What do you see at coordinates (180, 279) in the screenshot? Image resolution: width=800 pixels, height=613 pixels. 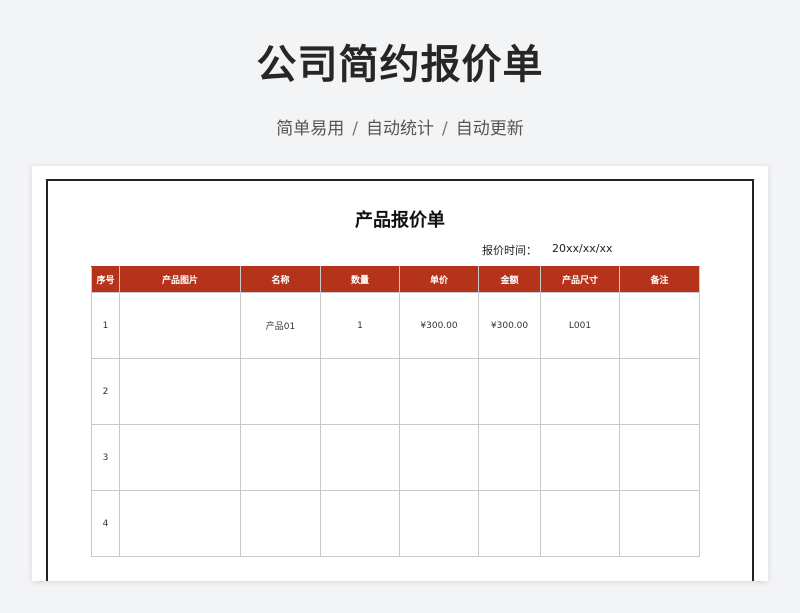 I see `column-header-image: 产品图片` at bounding box center [180, 279].